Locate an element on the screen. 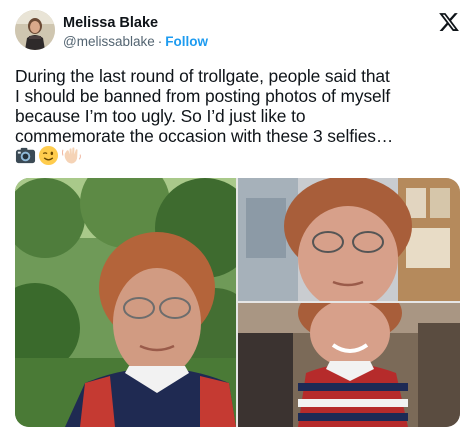 The image size is (474, 431). photo-selfie-office is located at coordinates (349, 239).